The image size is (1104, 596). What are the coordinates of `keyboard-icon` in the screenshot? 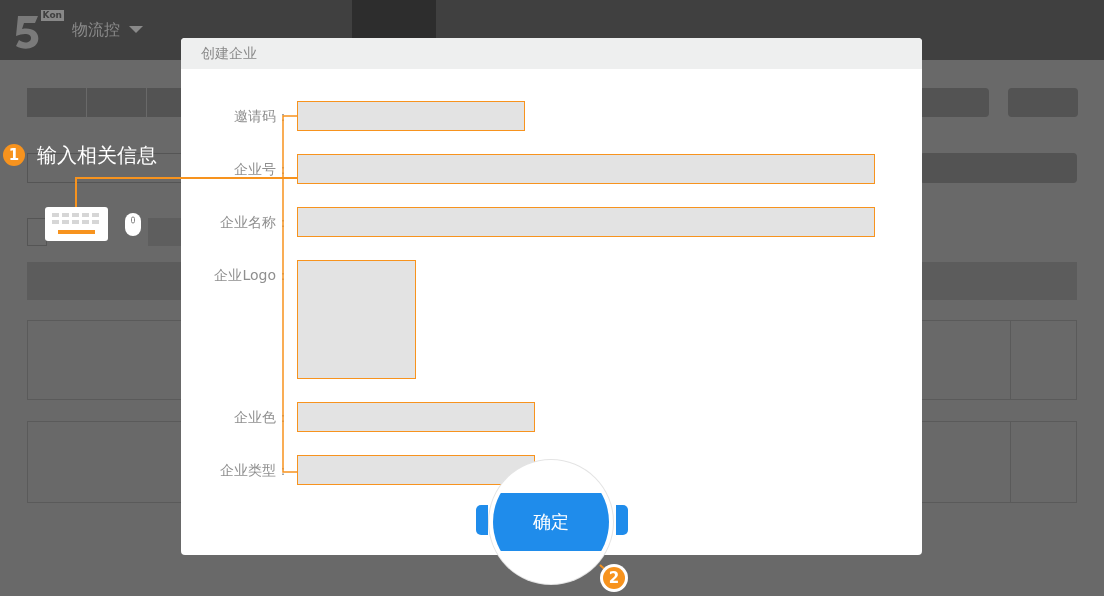 It's located at (76, 224).